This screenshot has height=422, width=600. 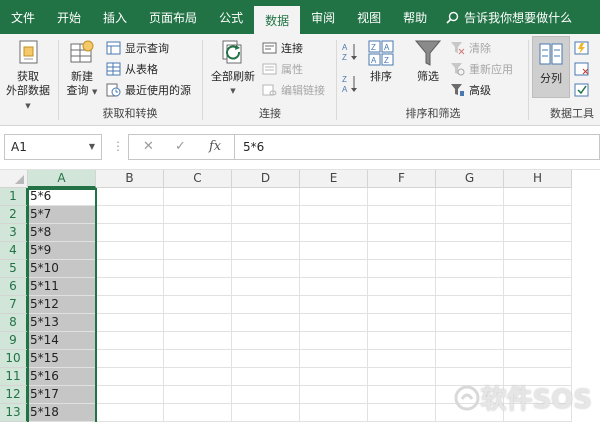 I want to click on row-header: 11, so click(x=14, y=377).